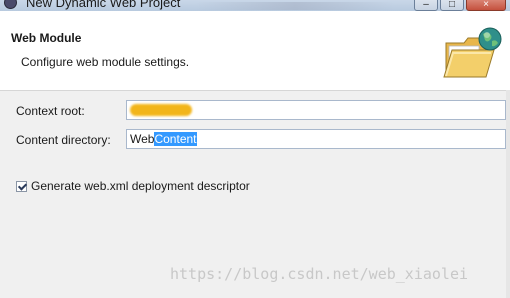 The width and height of the screenshot is (510, 298). What do you see at coordinates (105, 62) in the screenshot?
I see `page-description: Configure web module settings.` at bounding box center [105, 62].